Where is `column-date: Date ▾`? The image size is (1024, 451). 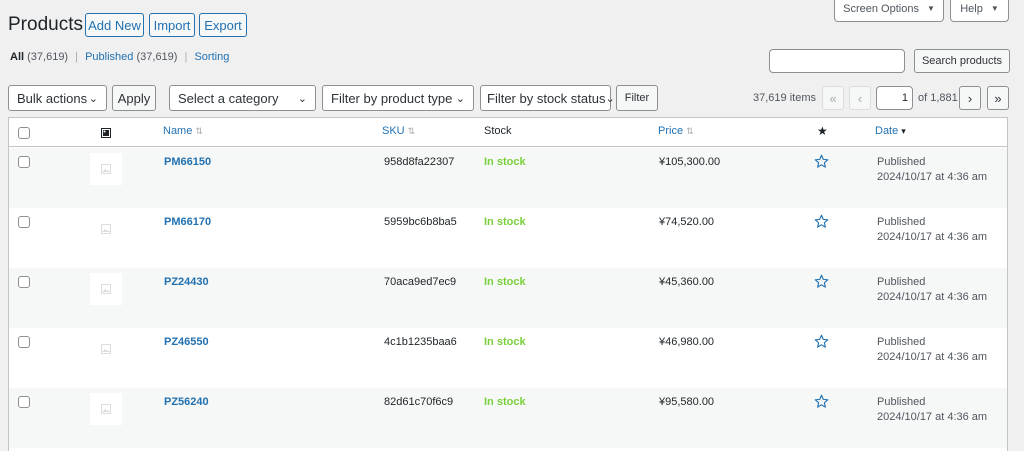
column-date: Date ▾ is located at coordinates (890, 131).